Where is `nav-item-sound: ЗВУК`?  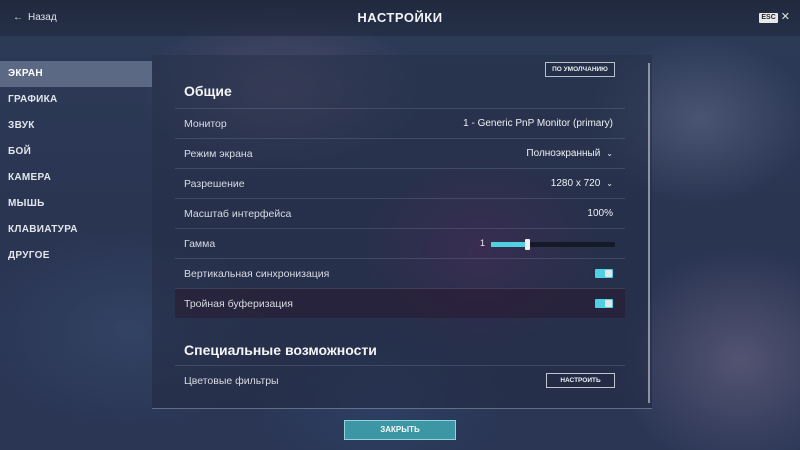
nav-item-sound: ЗВУК is located at coordinates (76, 126).